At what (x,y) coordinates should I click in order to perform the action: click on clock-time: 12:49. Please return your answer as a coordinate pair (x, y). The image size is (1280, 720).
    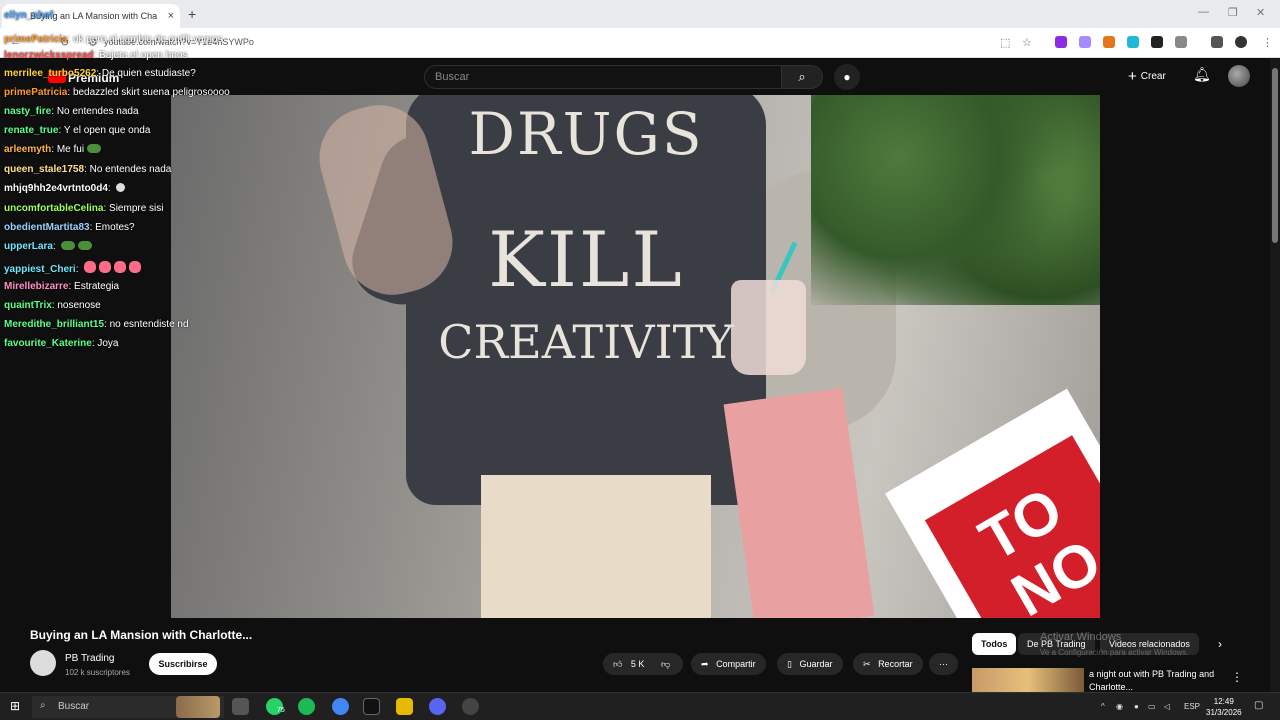
    Looking at the image, I should click on (1223, 701).